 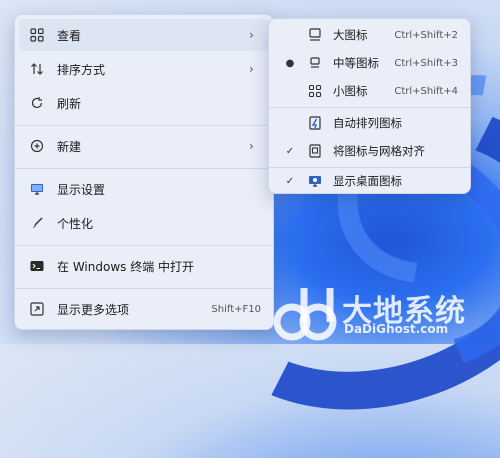 I want to click on refresh-icon, so click(x=37, y=103).